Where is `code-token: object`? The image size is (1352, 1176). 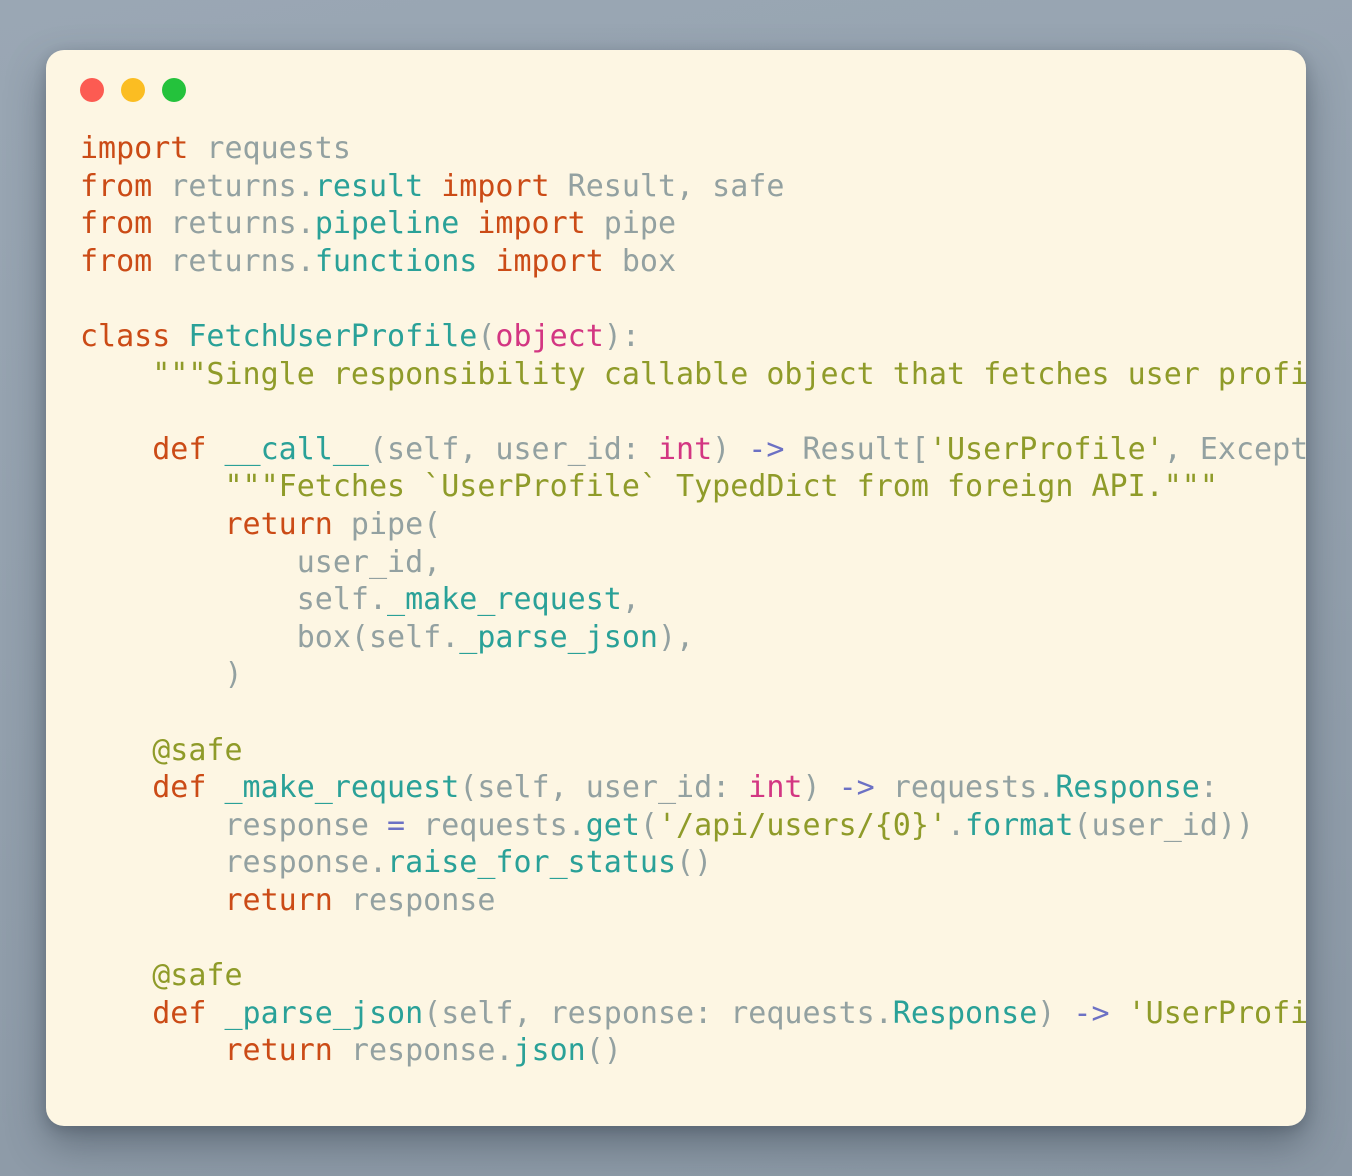 code-token: object is located at coordinates (549, 336).